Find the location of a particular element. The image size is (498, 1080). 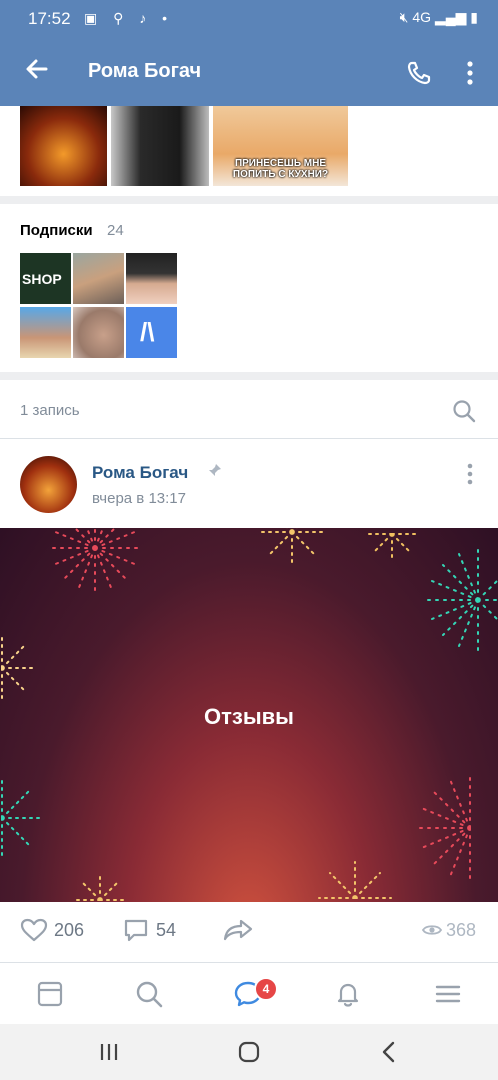

status-bar: 17:52 ▣ ⚲ ♪ • 🔇︎ 4G ▂▄▆ ▮ is located at coordinates (249, 19).